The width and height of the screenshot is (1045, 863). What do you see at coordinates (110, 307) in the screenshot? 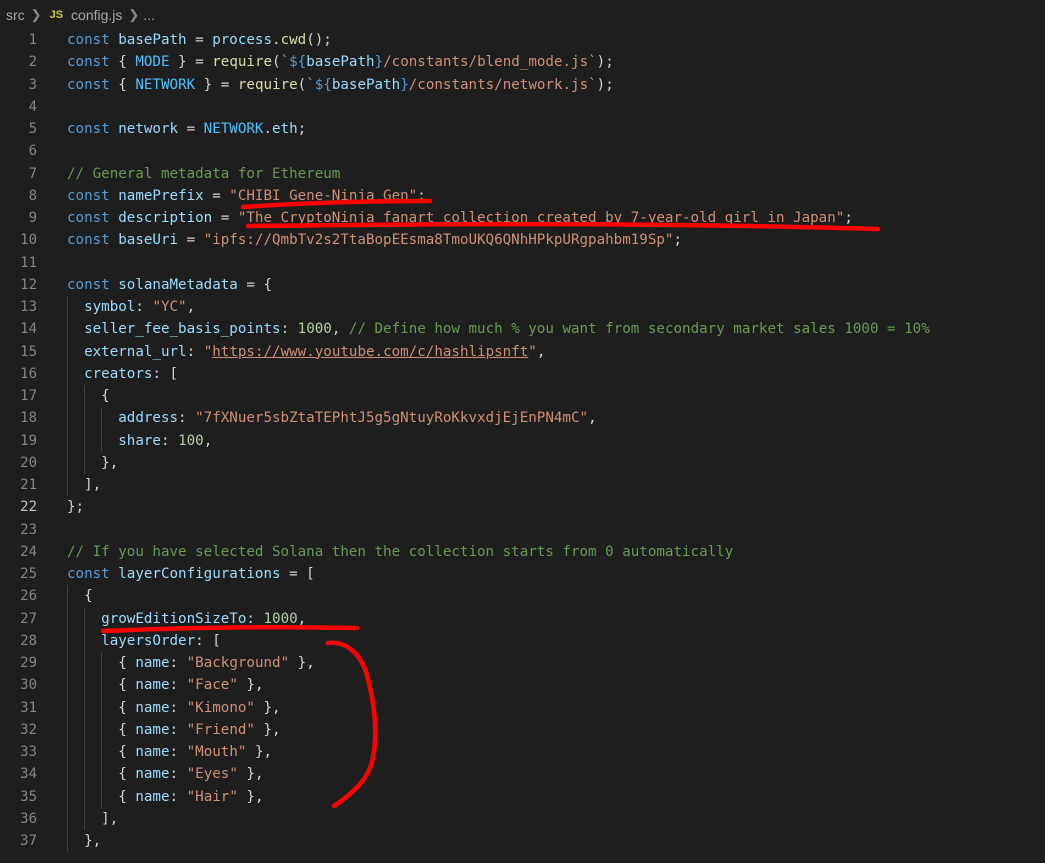
I see `code-token: symbol` at bounding box center [110, 307].